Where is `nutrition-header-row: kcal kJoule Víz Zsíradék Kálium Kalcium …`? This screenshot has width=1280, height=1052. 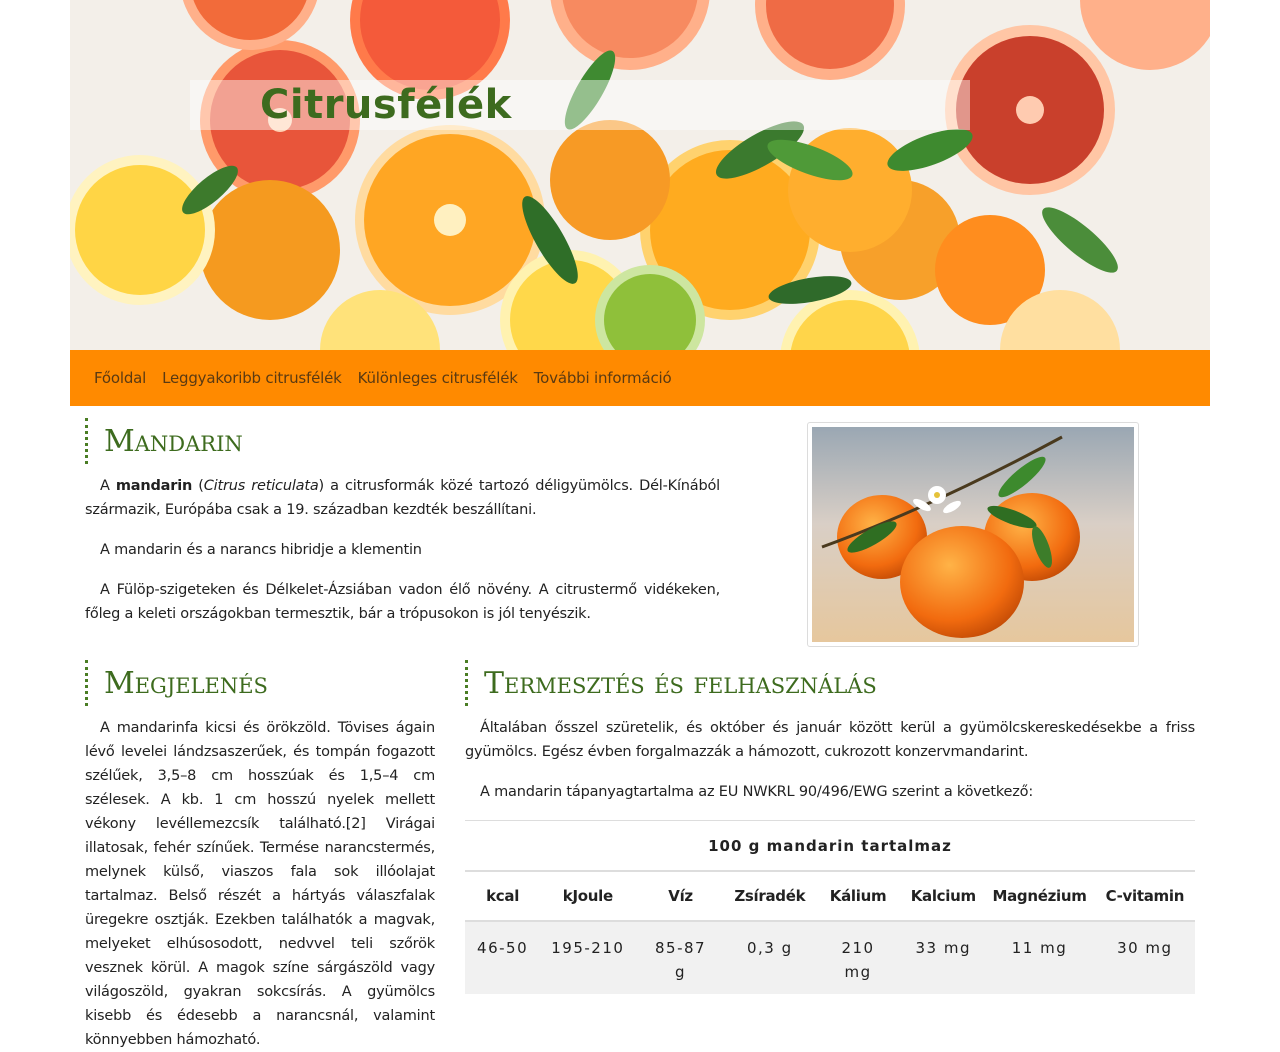
nutrition-header-row: kcal kJoule Víz Zsíradék Kálium Kalcium … is located at coordinates (830, 896).